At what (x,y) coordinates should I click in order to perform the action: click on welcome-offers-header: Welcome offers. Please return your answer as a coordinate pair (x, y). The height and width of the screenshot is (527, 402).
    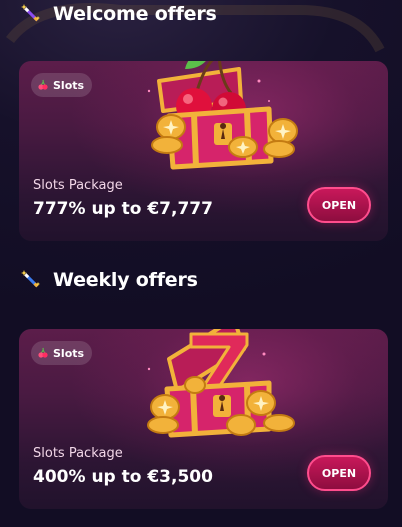
    Looking at the image, I should click on (118, 14).